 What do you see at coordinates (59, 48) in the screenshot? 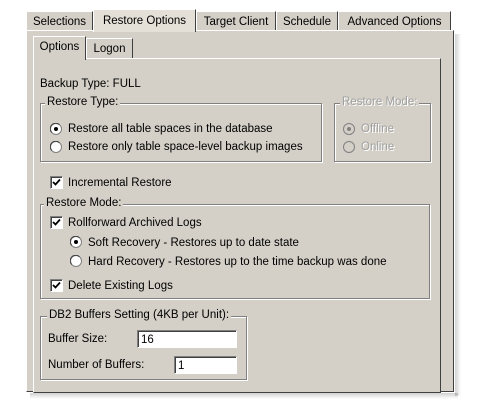
I see `subtab-options: Options` at bounding box center [59, 48].